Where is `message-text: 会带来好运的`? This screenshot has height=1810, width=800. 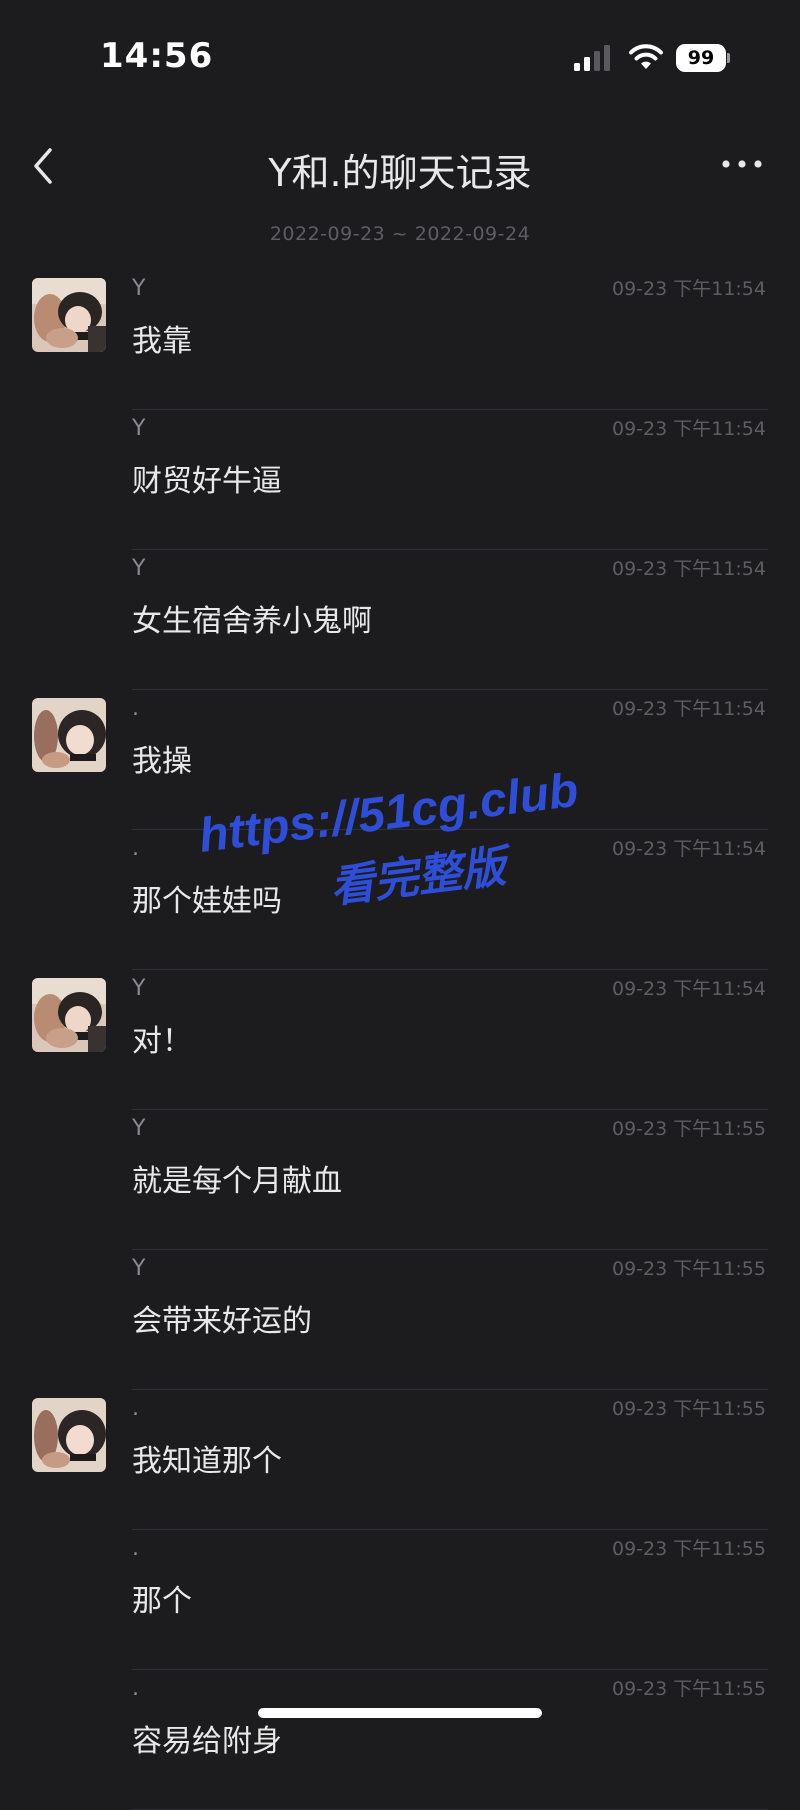 message-text: 会带来好运的 is located at coordinates (222, 1321).